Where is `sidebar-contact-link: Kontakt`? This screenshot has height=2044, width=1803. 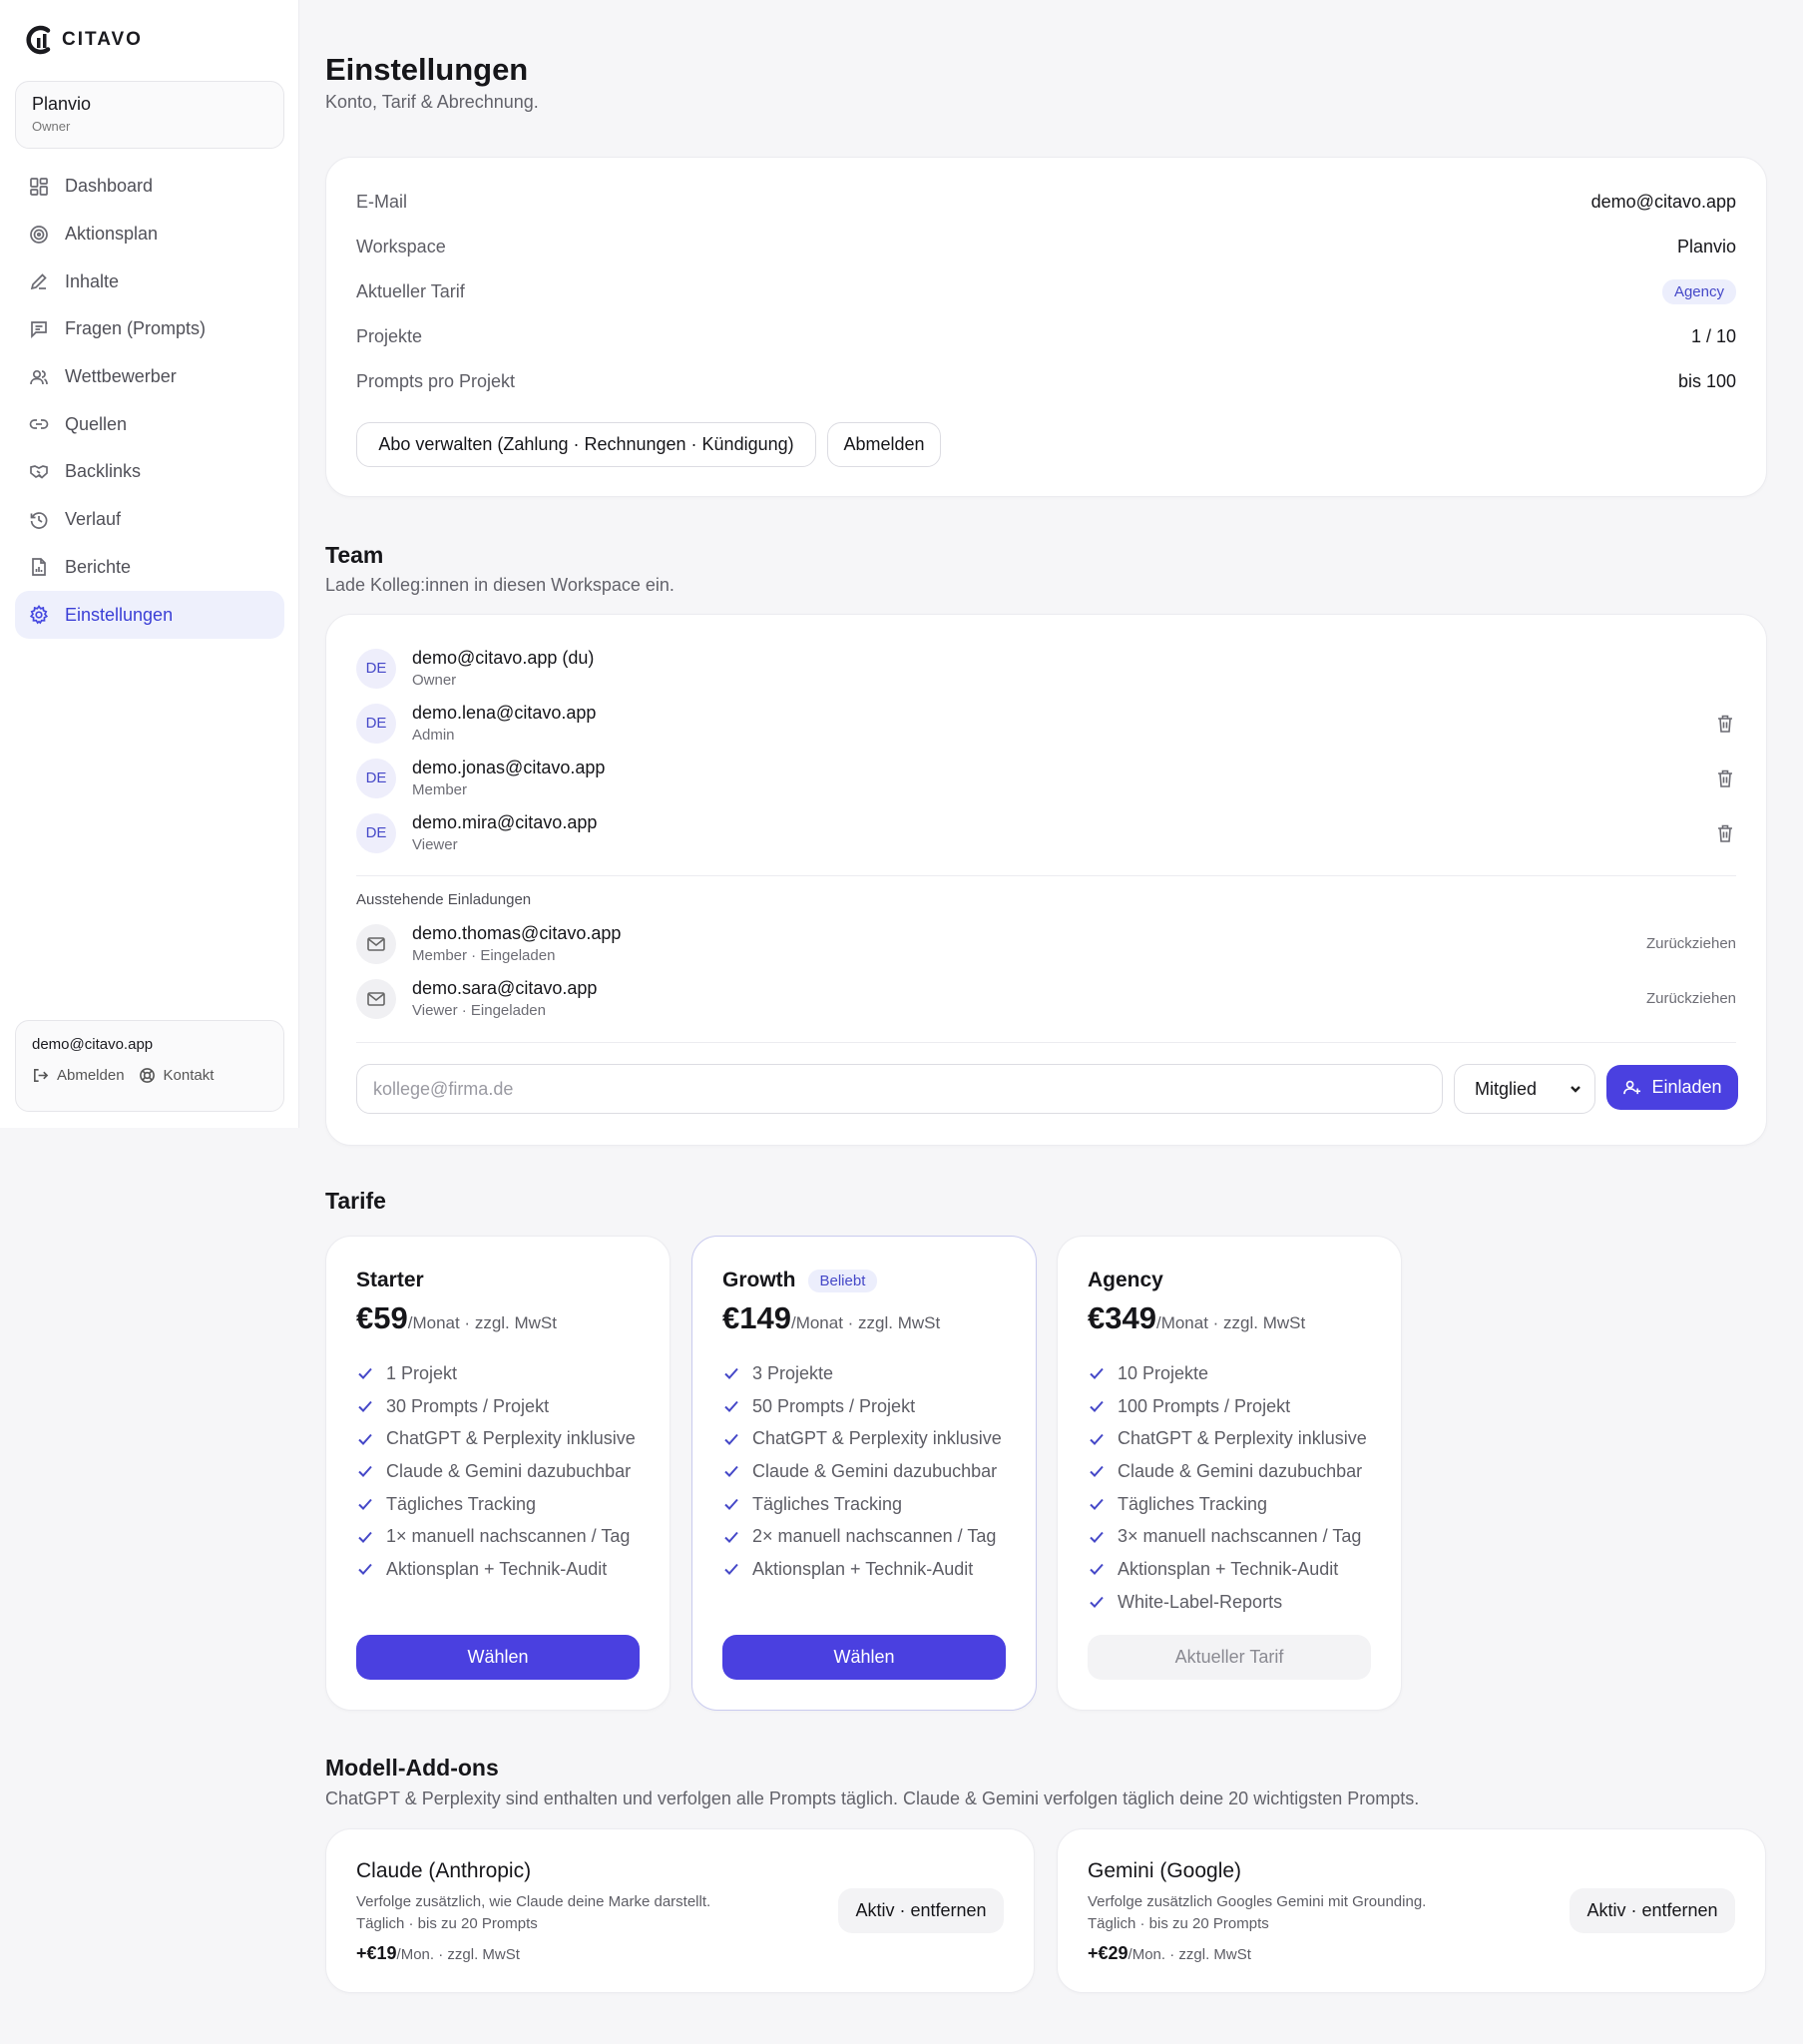
sidebar-contact-link: Kontakt is located at coordinates (176, 1075).